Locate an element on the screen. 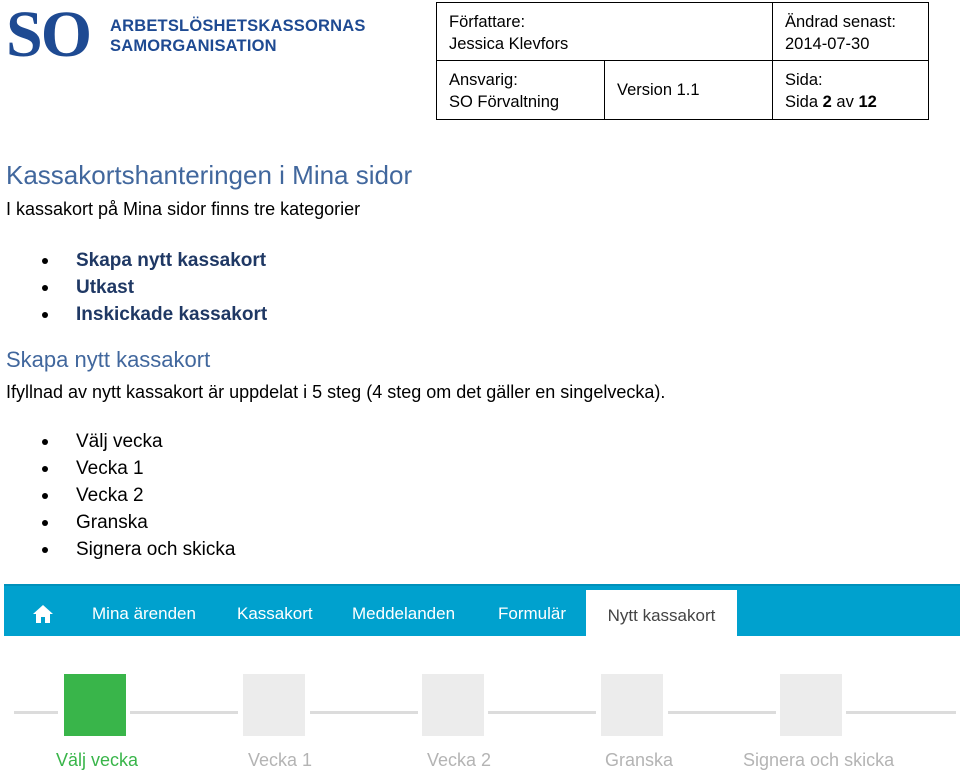  page-cell: Sida: Sida 2 av 12 is located at coordinates (850, 90).